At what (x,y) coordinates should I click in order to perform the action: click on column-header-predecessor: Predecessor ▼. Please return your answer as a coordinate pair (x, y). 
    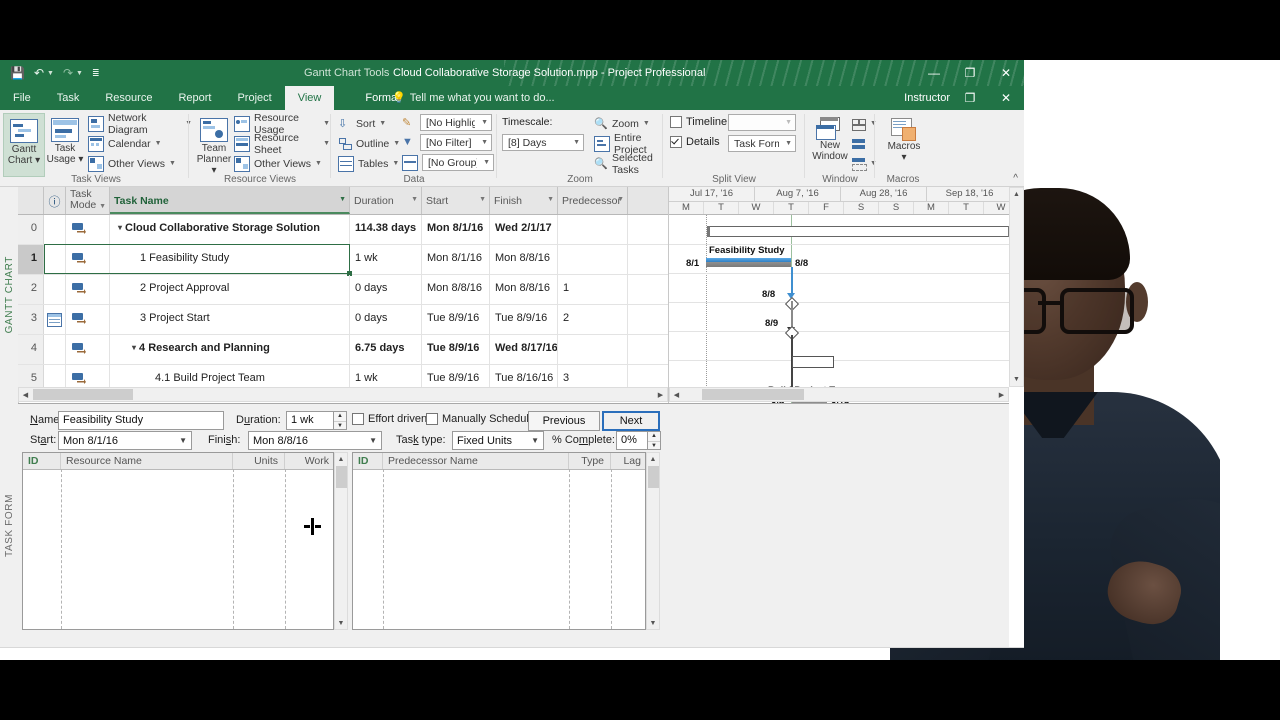
    Looking at the image, I should click on (593, 200).